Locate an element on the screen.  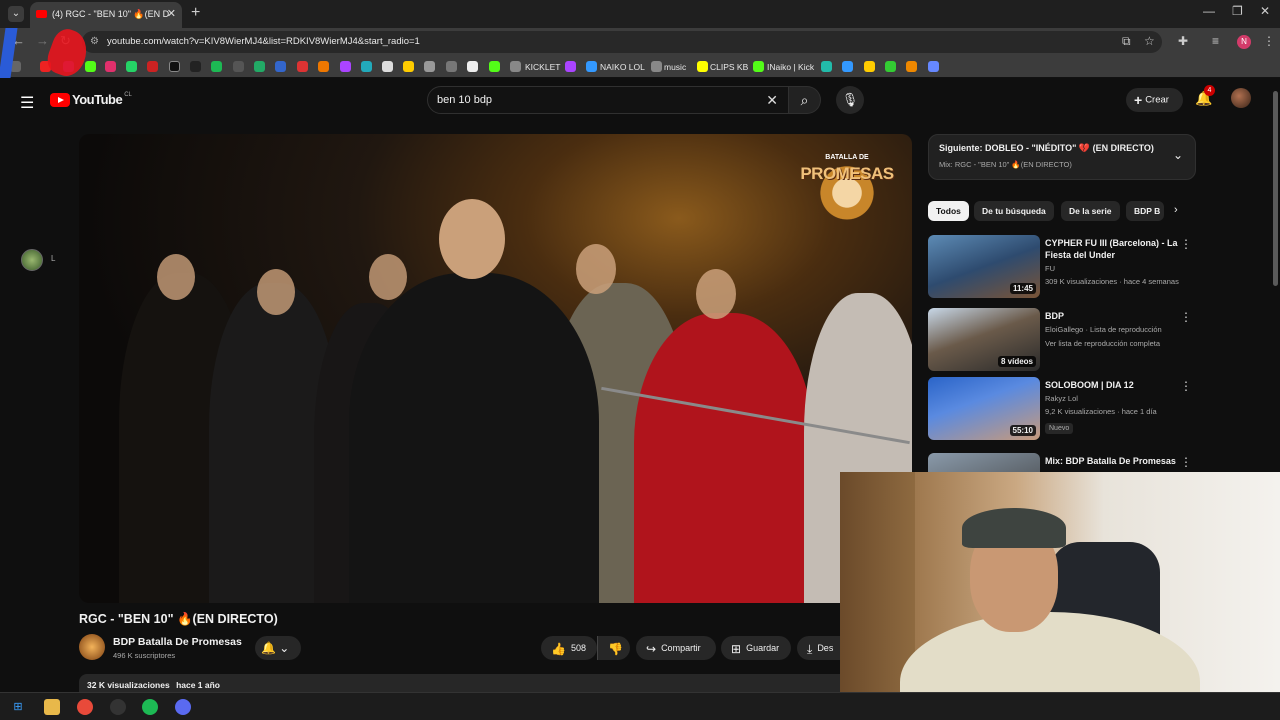
media-control-icon: ≡ is located at coordinates (1215, 41).